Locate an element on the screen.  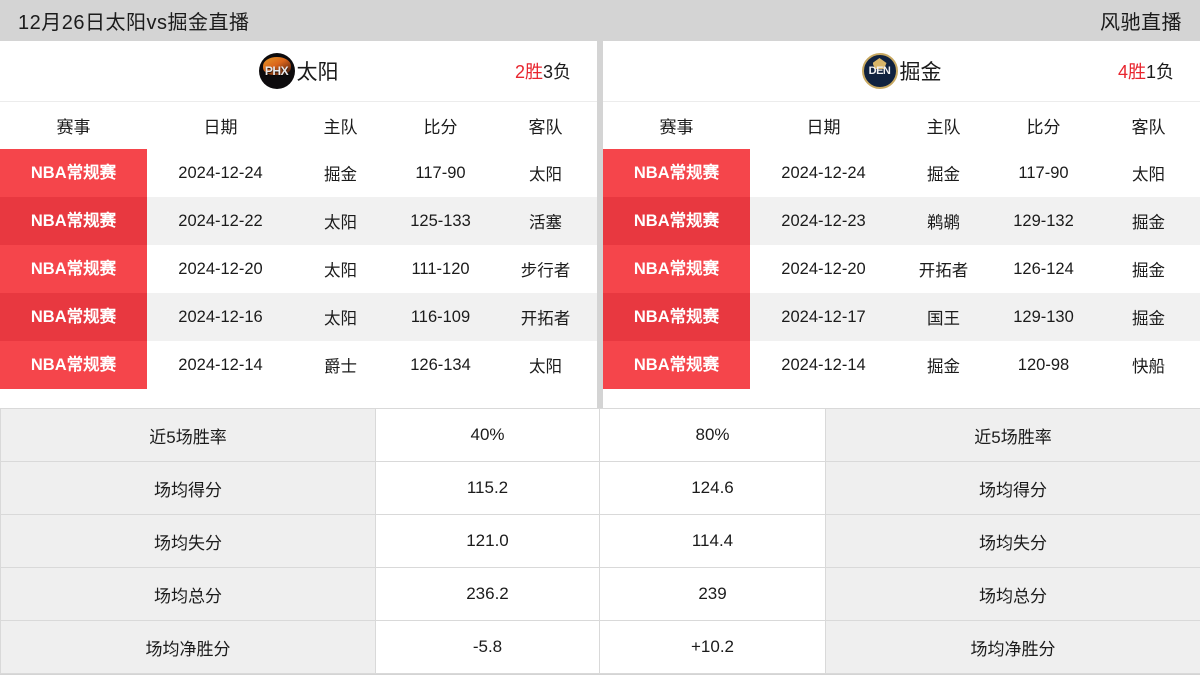
right-team-identity: DEN 掘金 is located at coordinates (901, 71).